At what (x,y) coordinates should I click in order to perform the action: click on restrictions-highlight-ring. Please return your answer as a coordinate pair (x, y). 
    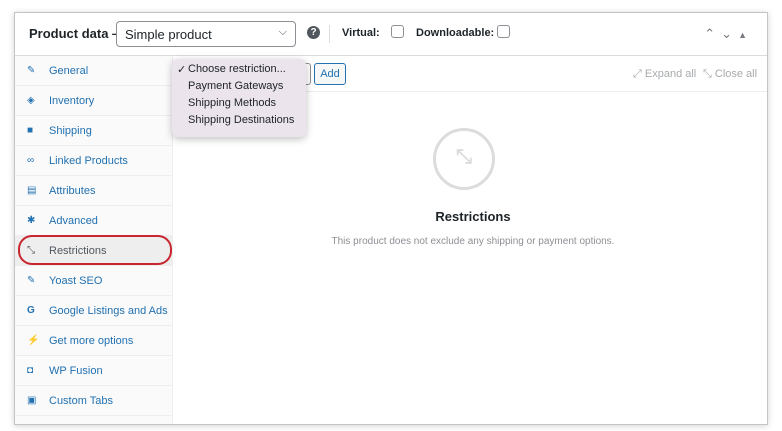
    Looking at the image, I should click on (95, 250).